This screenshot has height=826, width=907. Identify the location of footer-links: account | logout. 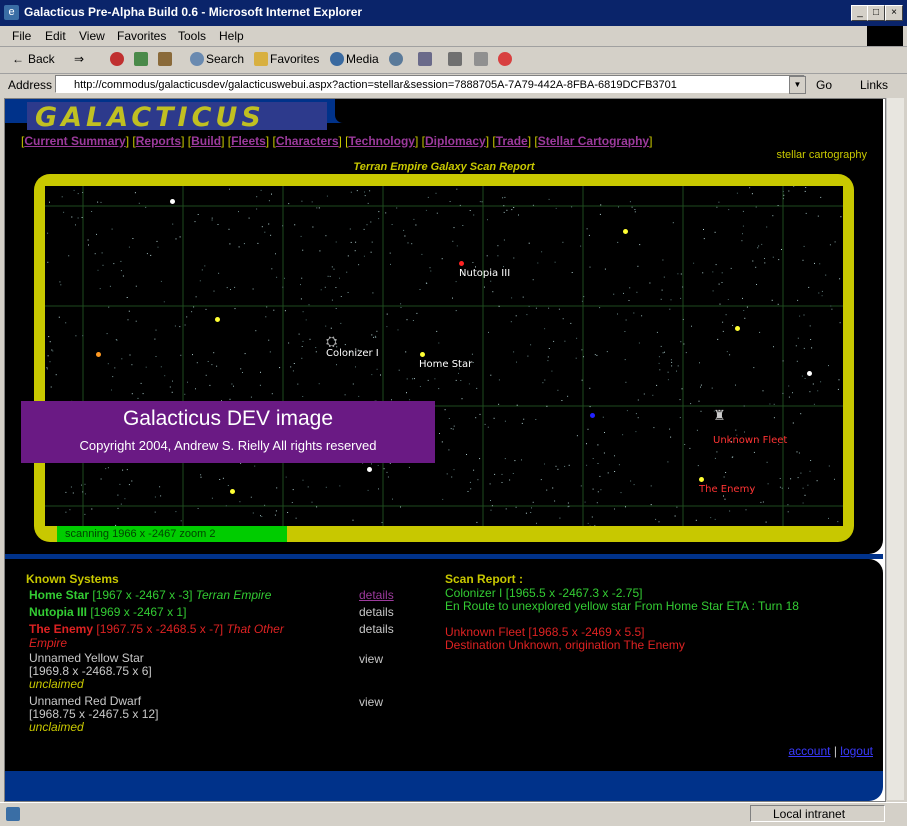
(830, 751).